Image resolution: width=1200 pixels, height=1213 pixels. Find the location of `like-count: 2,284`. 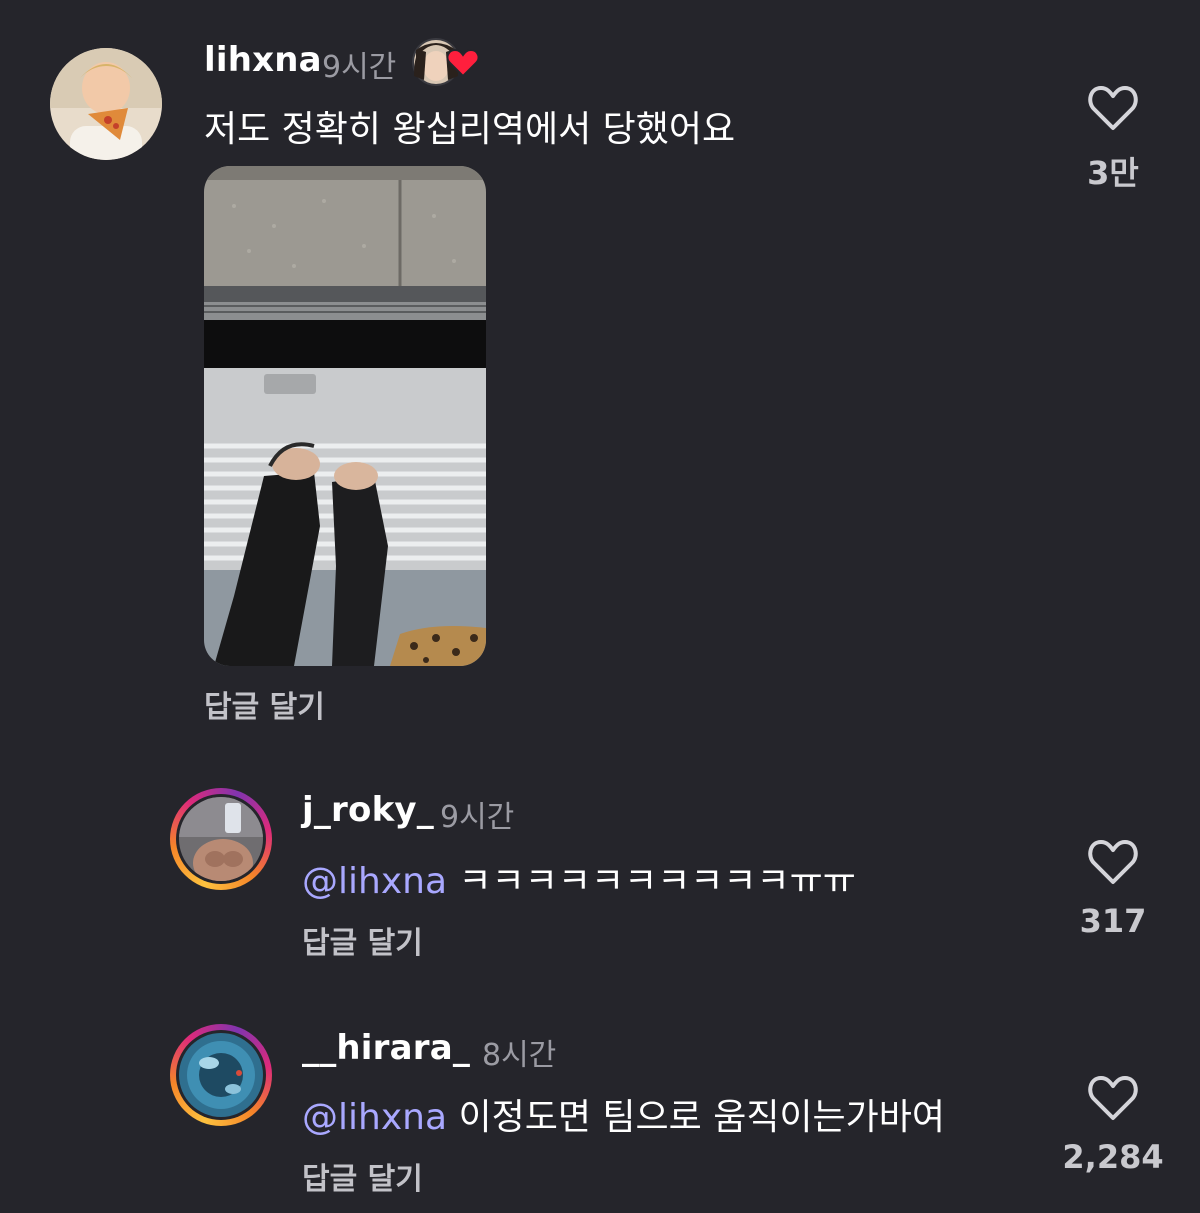

like-count: 2,284 is located at coordinates (1113, 1157).